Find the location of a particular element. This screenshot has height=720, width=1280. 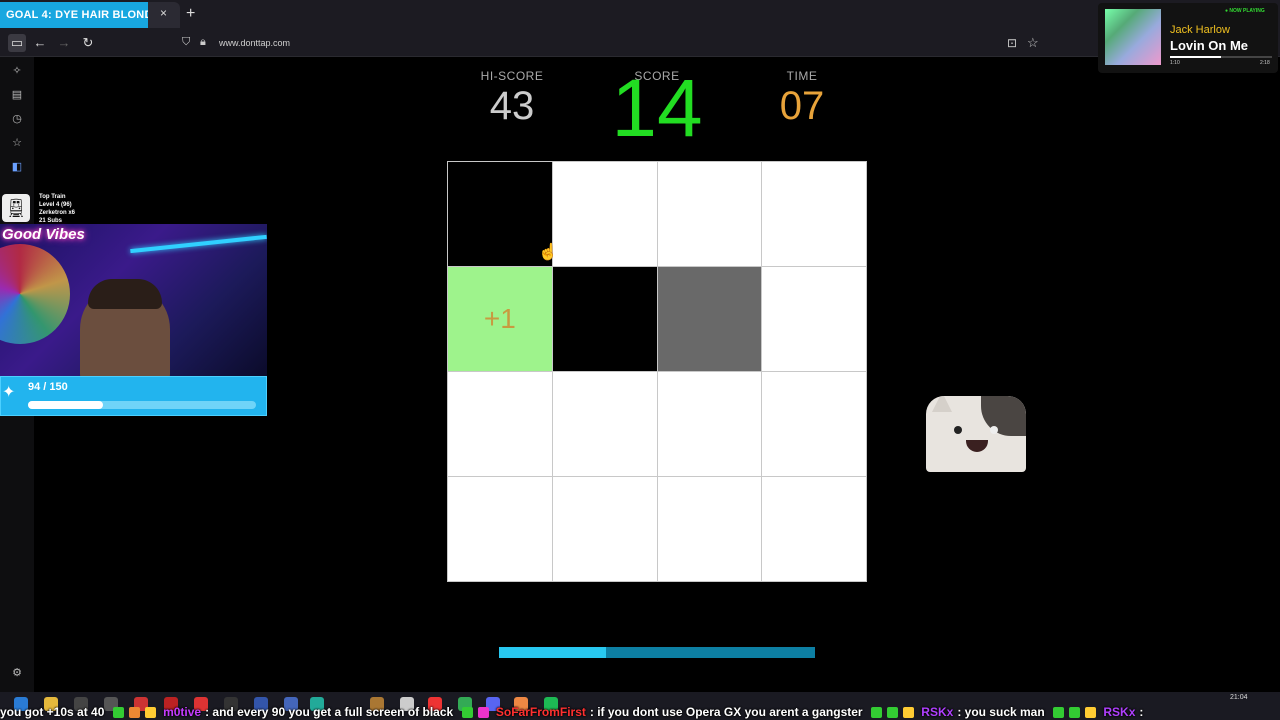

album-art is located at coordinates (1133, 37).